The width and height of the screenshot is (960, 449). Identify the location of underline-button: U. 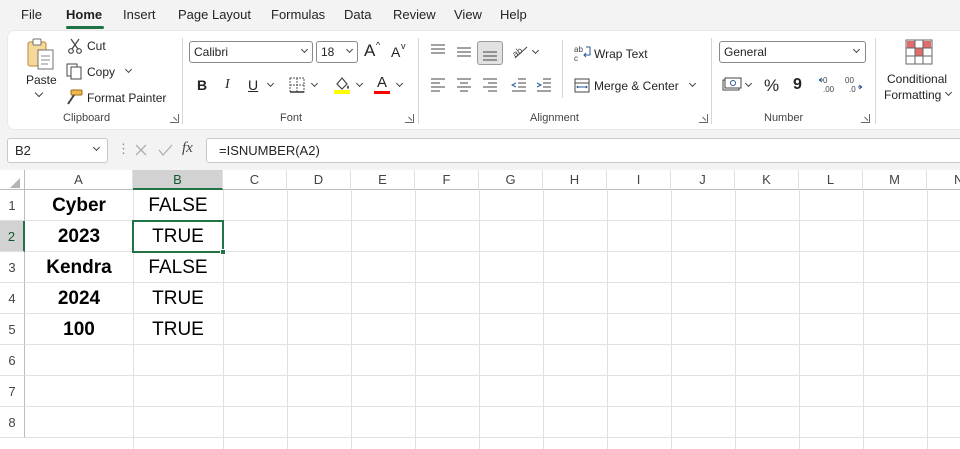
(253, 85).